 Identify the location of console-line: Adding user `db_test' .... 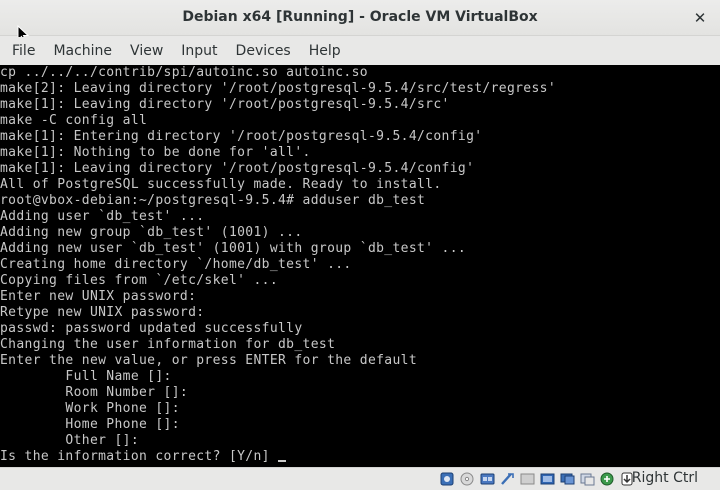
(102, 216).